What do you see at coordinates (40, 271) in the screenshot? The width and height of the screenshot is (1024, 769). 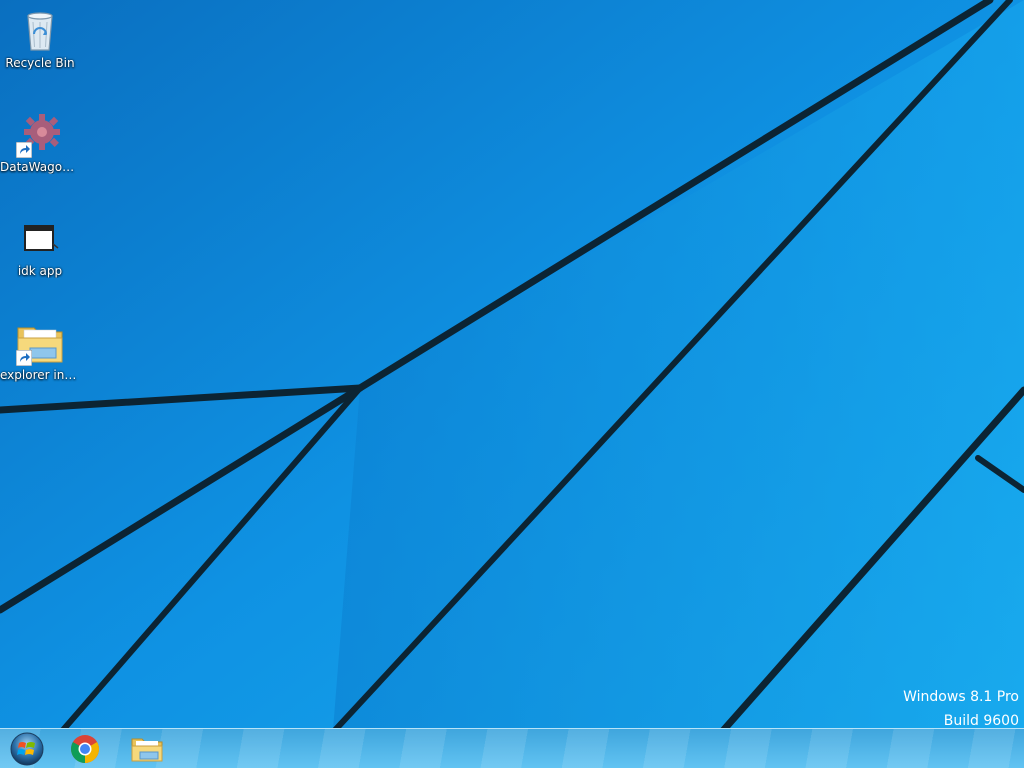 I see `desktop-icon-label: idk app` at bounding box center [40, 271].